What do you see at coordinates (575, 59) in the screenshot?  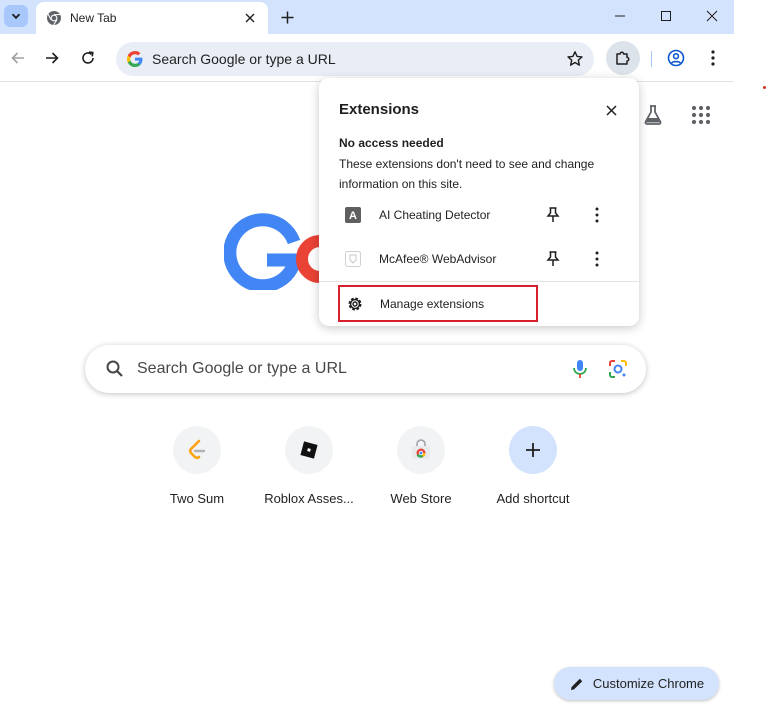 I see `bookmark-star-icon` at bounding box center [575, 59].